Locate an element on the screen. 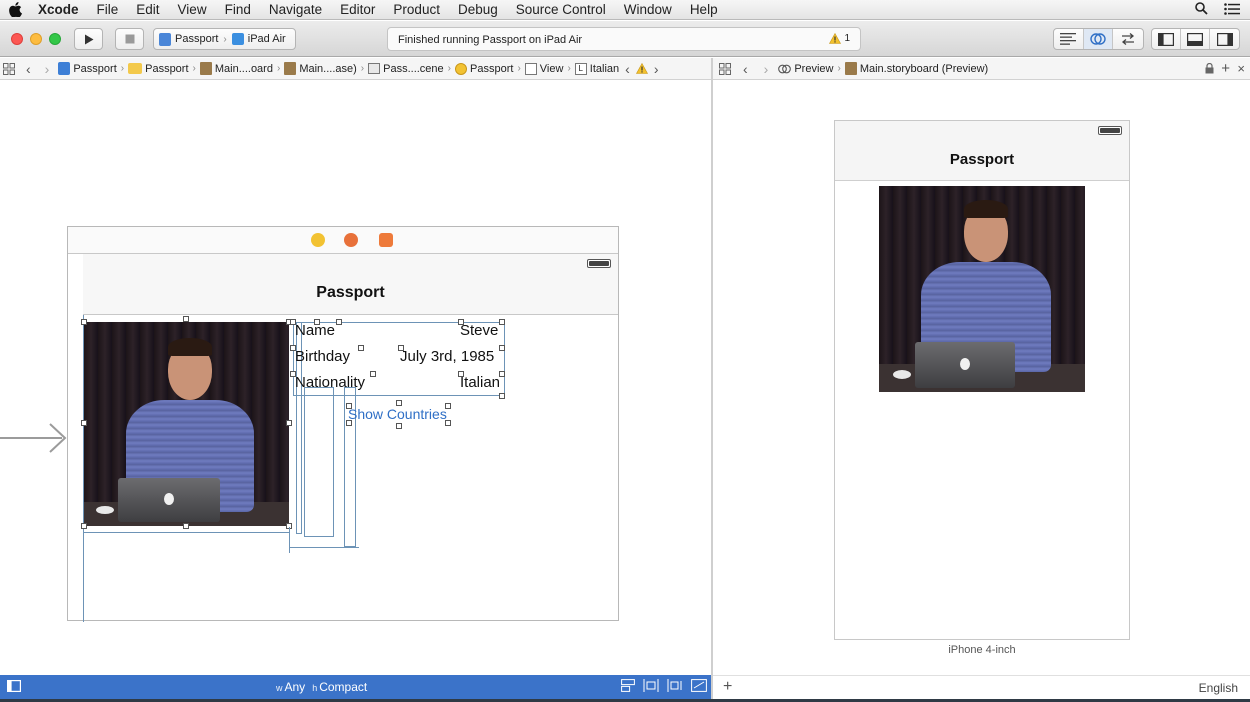 The width and height of the screenshot is (1250, 702). add-device-icon: + is located at coordinates (727, 687).